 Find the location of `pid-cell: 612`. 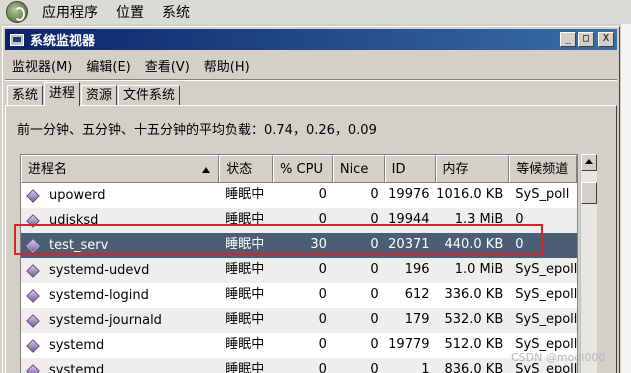

pid-cell: 612 is located at coordinates (417, 294).